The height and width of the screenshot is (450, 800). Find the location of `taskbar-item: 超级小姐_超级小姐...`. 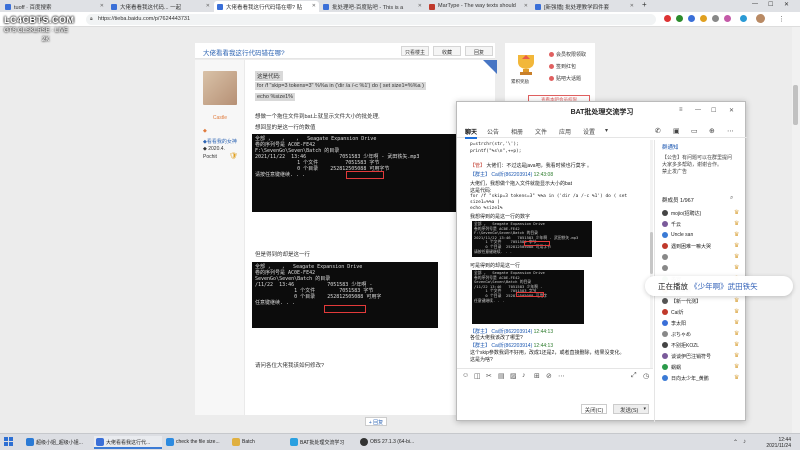

taskbar-item: 超级小姐_超级小姐... is located at coordinates (58, 442).